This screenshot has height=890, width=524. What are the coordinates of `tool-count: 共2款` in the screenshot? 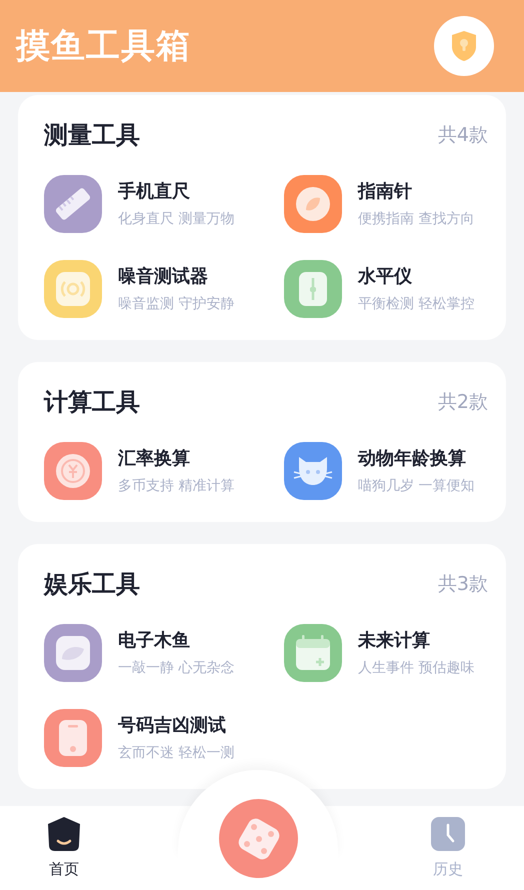 It's located at (463, 402).